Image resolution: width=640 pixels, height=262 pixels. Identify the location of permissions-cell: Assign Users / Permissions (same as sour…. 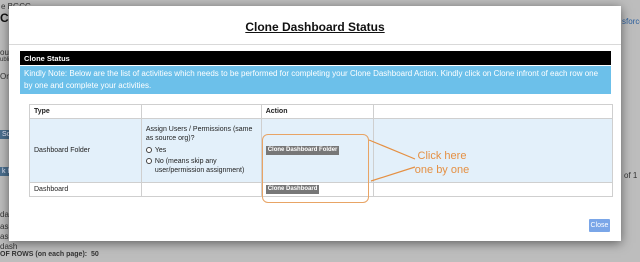
(201, 150).